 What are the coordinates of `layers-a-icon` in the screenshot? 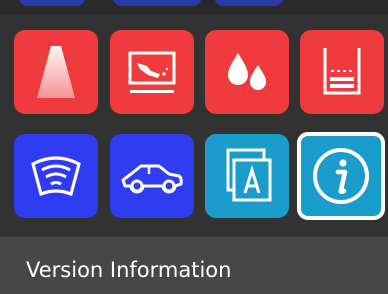 It's located at (247, 176).